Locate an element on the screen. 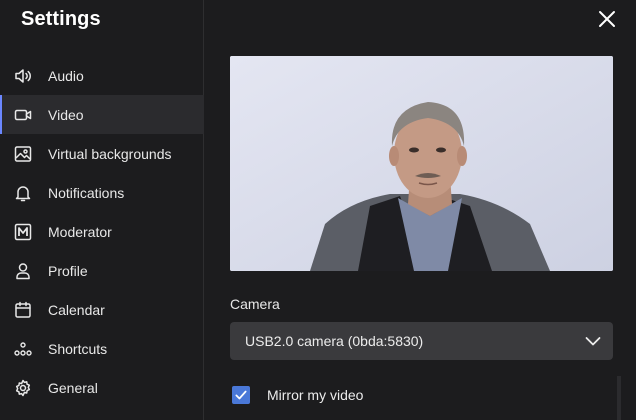 The width and height of the screenshot is (636, 420). sidebar-item-notifications: Notifications is located at coordinates (102, 192).